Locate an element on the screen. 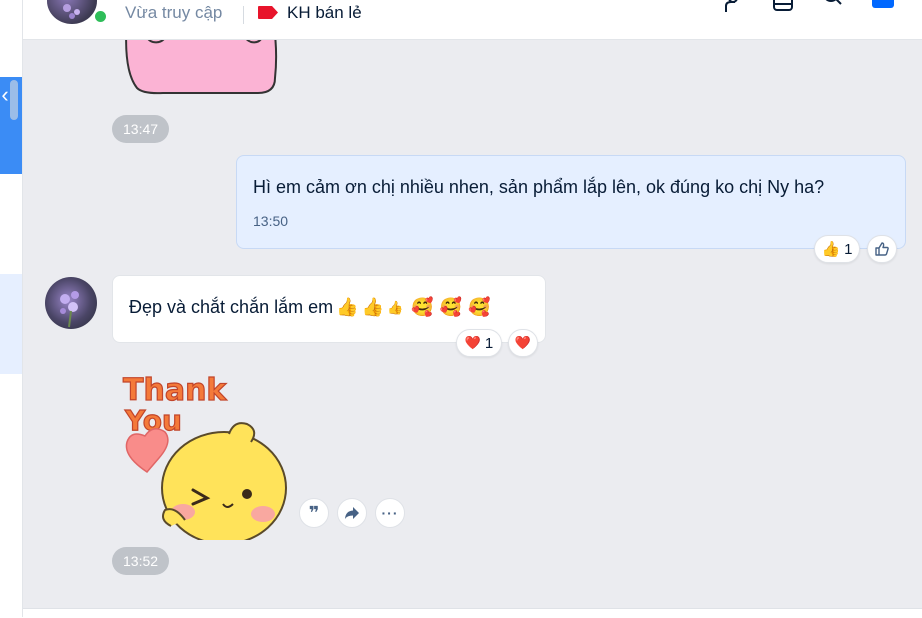 This screenshot has height=618, width=922. forward-icon is located at coordinates (352, 513).